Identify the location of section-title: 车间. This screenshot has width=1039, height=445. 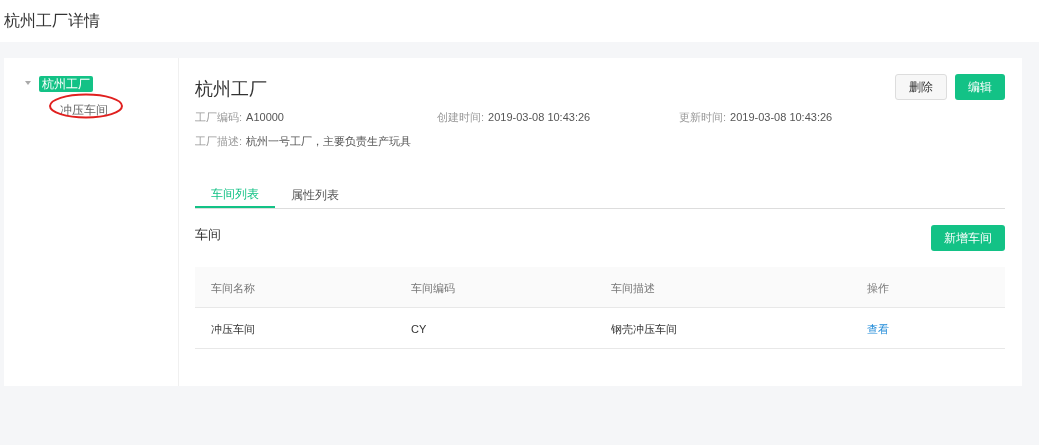
(208, 235).